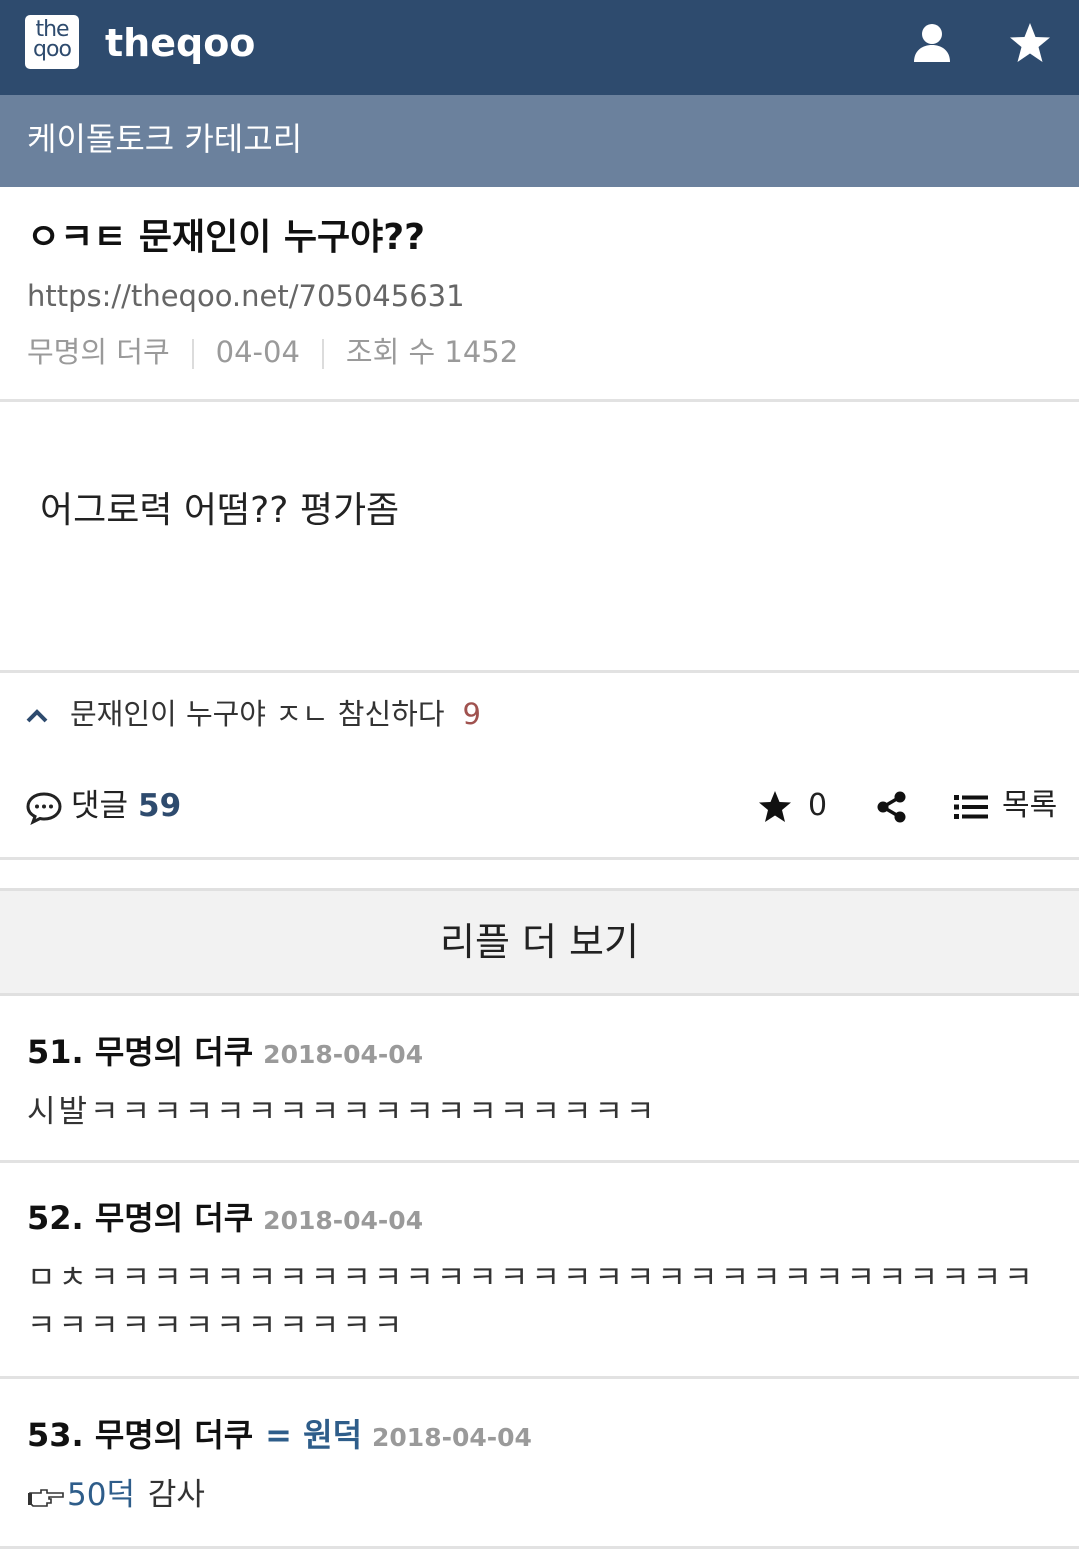 Image resolution: width=1079 pixels, height=1552 pixels. What do you see at coordinates (539, 806) in the screenshot?
I see `post-actions: 댓글 59 0 목록` at bounding box center [539, 806].